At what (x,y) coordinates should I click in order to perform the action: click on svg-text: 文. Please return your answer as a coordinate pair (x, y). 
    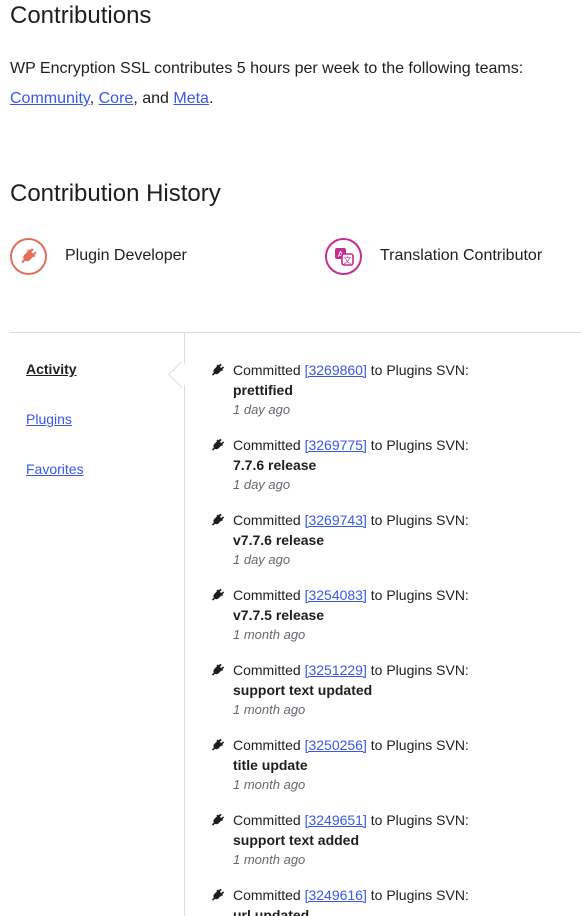
    Looking at the image, I should click on (347, 260).